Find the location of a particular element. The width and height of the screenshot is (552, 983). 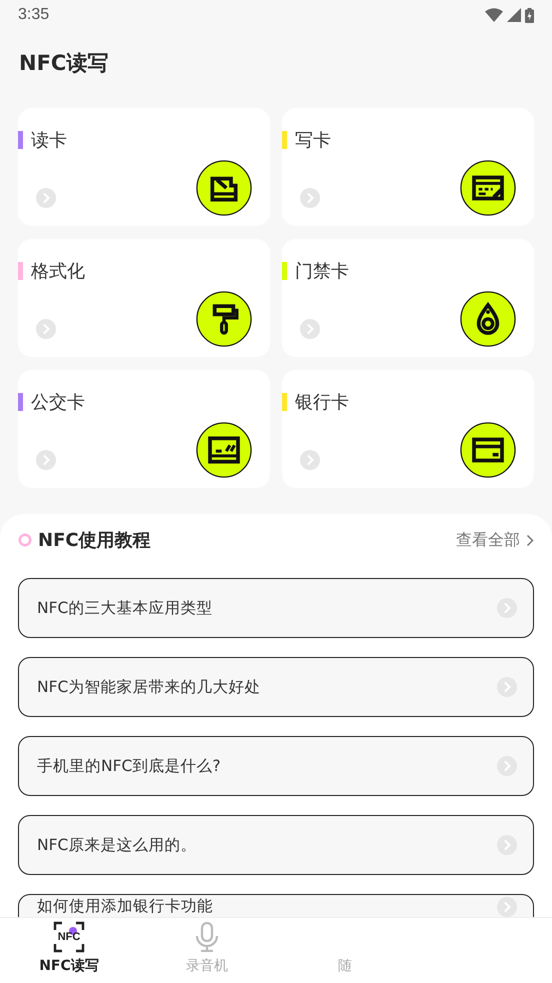

feature-card: 银行卡 is located at coordinates (408, 429).